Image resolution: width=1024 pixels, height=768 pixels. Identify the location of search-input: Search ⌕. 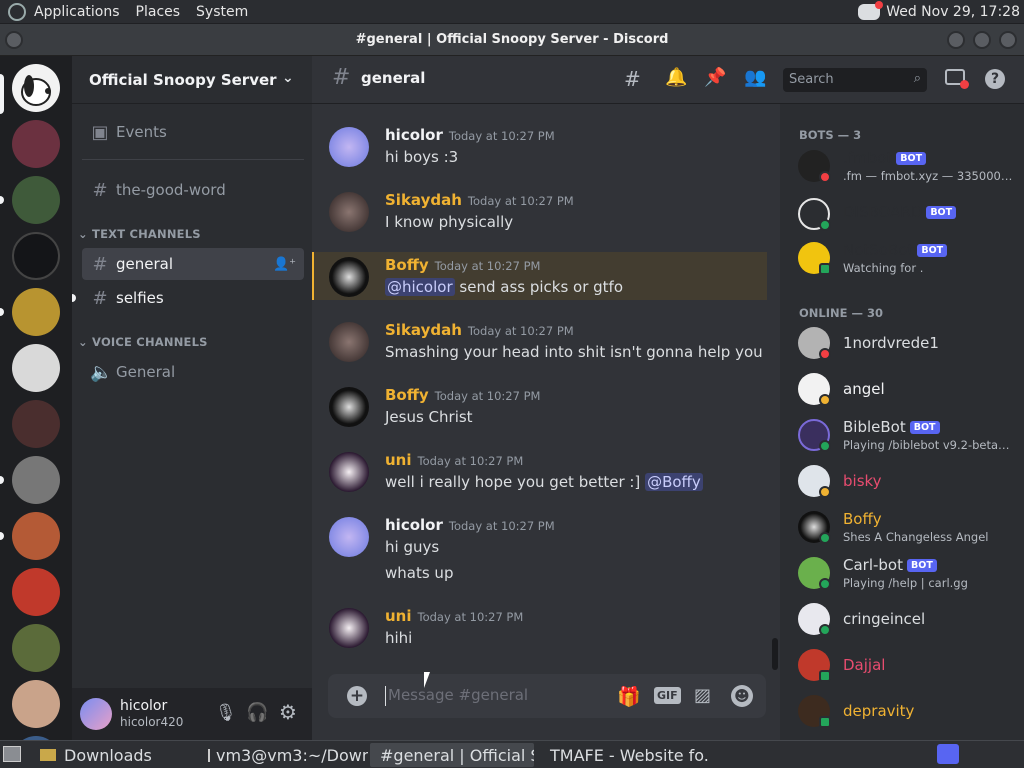
(855, 80).